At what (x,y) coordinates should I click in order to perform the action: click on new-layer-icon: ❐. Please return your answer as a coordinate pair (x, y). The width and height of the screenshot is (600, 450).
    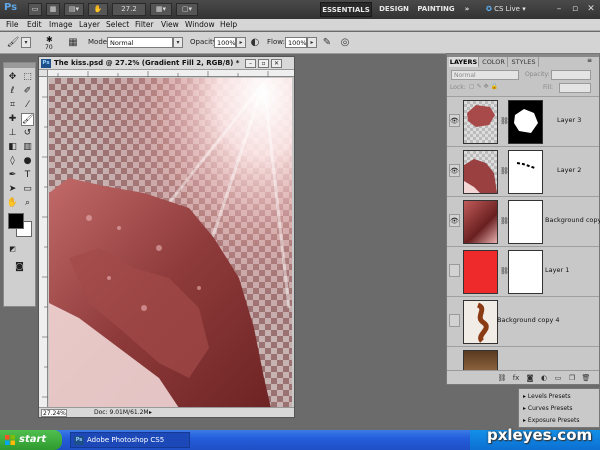
    Looking at the image, I should click on (572, 378).